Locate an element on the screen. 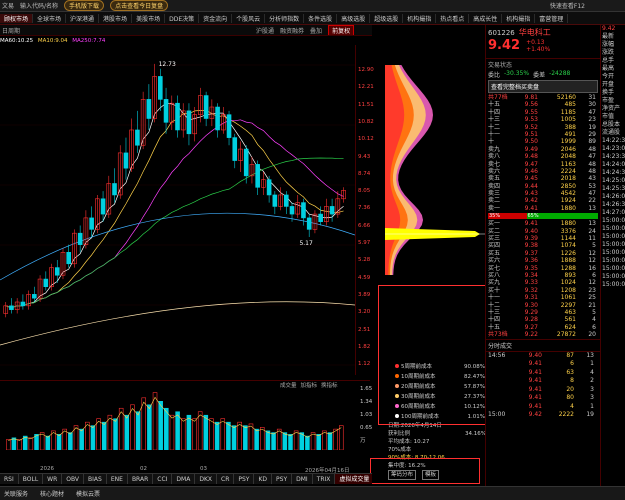  nav-item-8: 分析师指数 is located at coordinates (285, 18).